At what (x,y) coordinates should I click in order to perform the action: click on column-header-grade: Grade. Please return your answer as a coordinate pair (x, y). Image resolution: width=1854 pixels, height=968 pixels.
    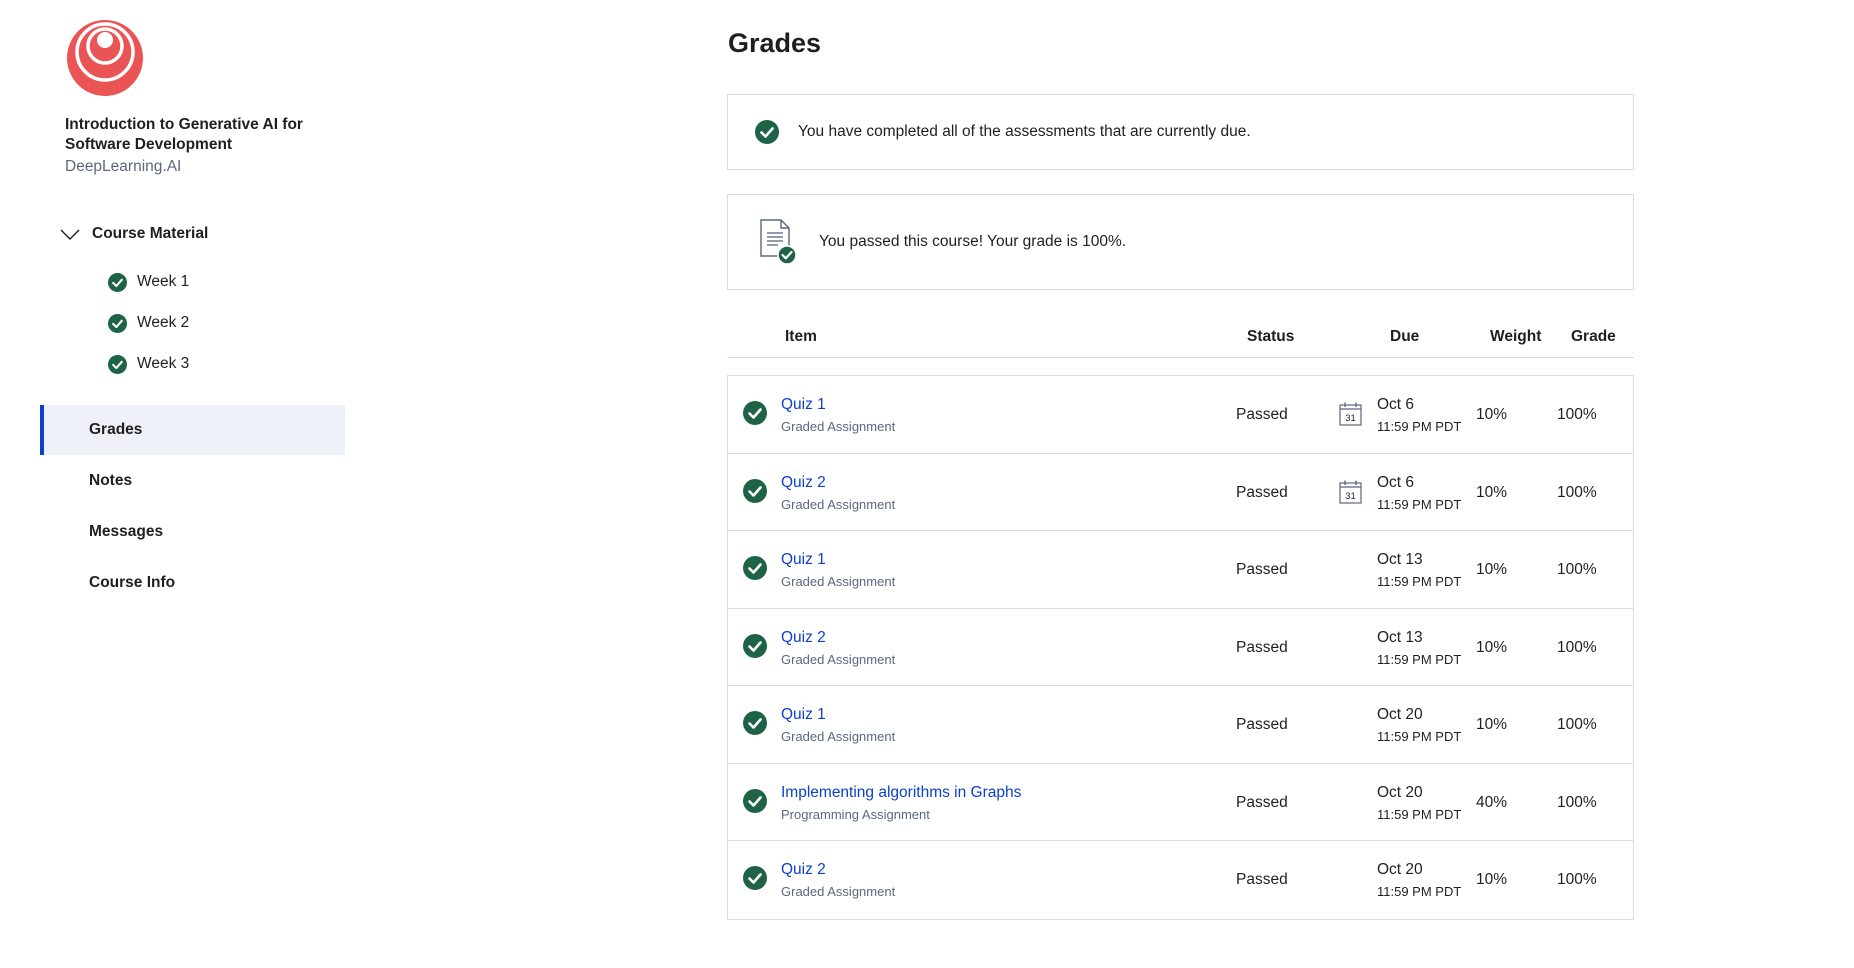
    Looking at the image, I should click on (1593, 336).